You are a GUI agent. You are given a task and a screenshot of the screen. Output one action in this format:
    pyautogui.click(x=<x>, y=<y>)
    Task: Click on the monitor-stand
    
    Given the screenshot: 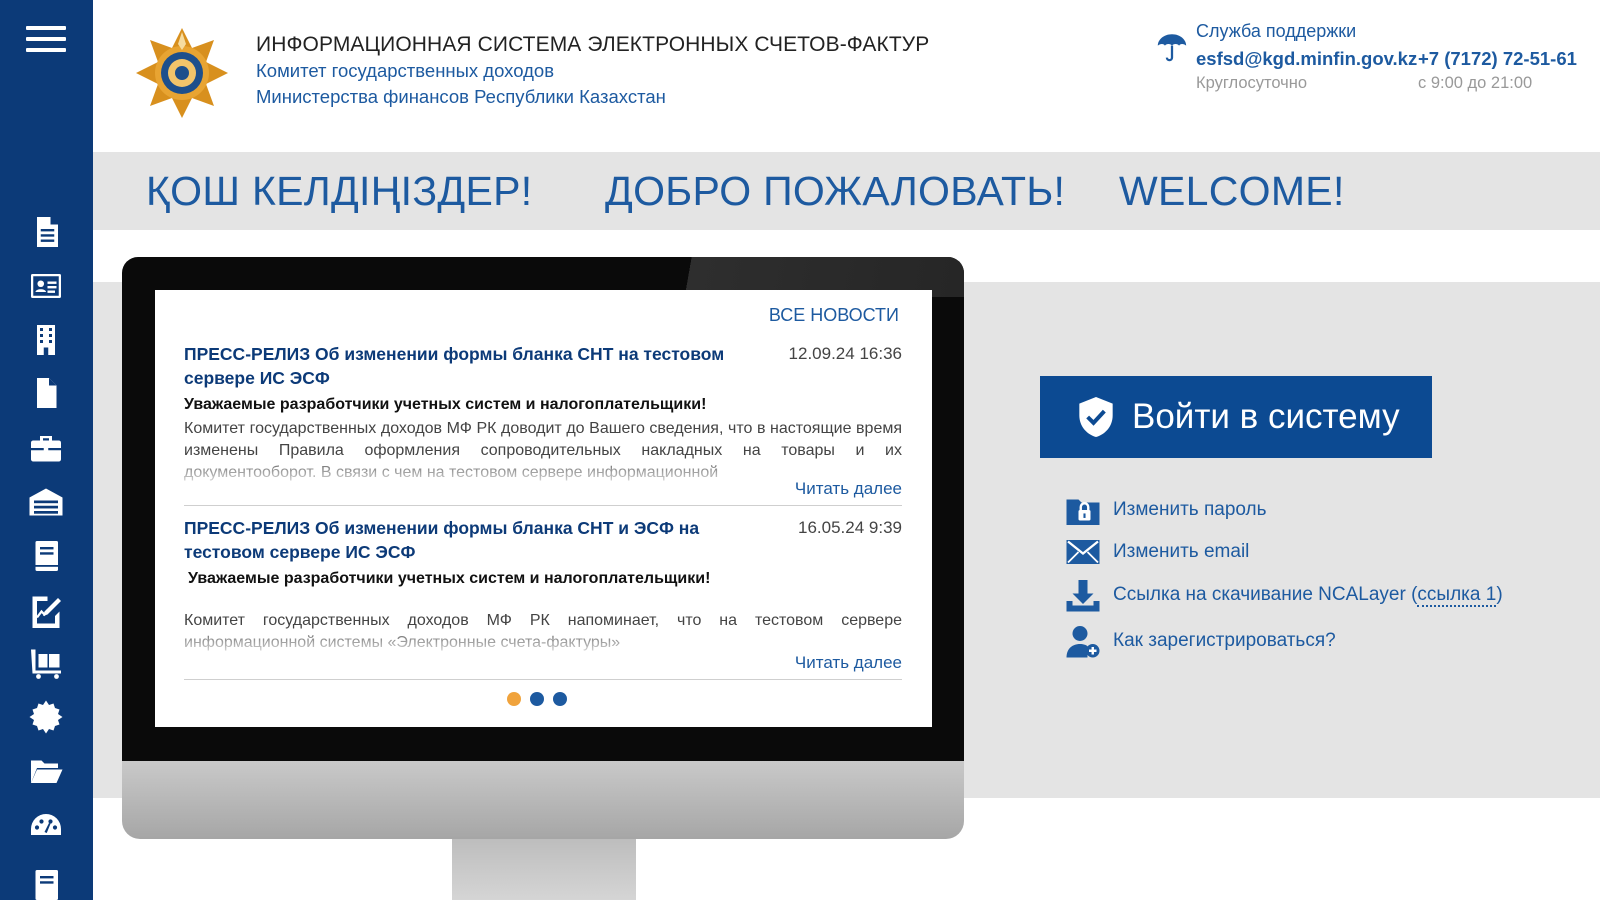 What is the action you would take?
    pyautogui.click(x=544, y=869)
    